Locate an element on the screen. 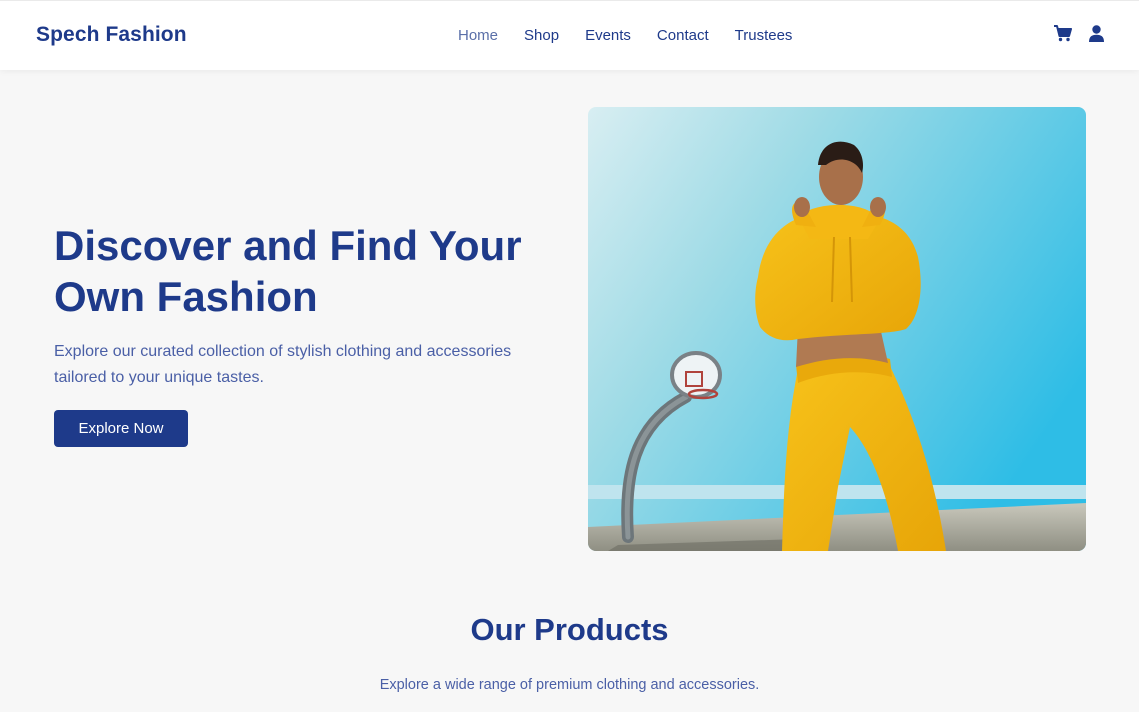 Image resolution: width=1139 pixels, height=712 pixels. nav-link-events: Events is located at coordinates (608, 35).